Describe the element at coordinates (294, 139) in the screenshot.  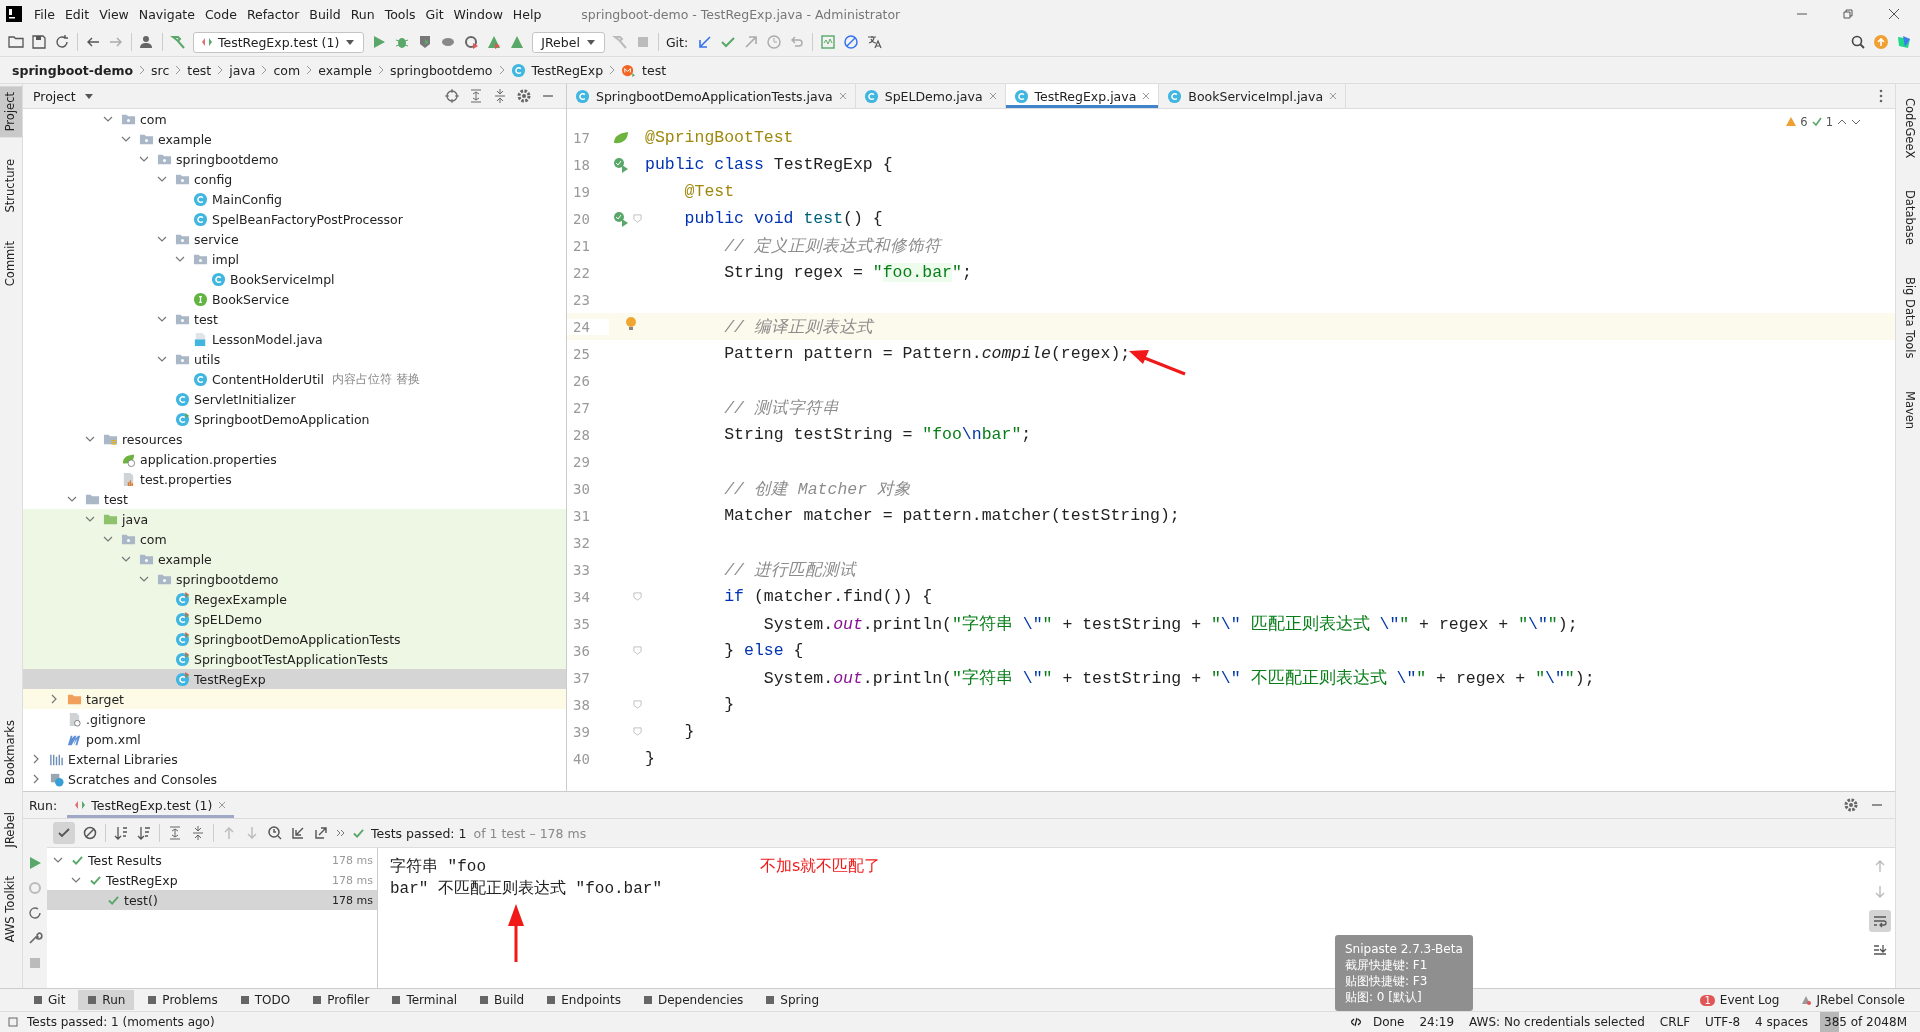
I see `tree-item: example` at that location.